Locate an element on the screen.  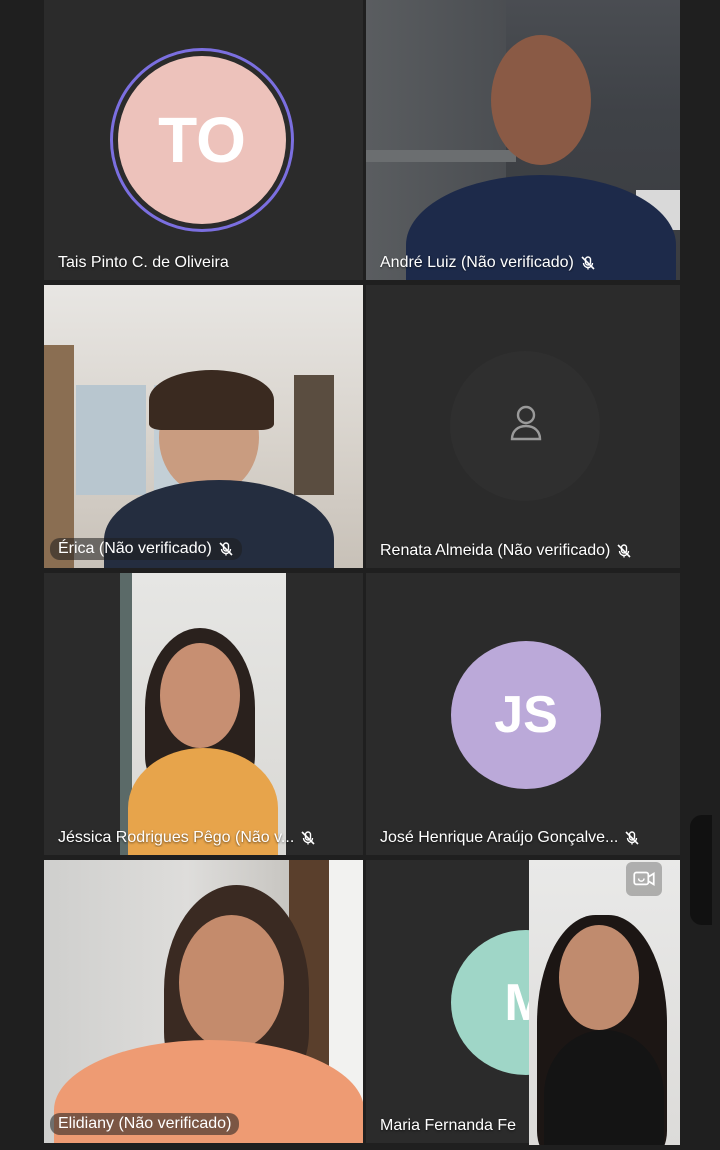
participant-tile-elidiany: Elidiany (Não verificado) is located at coordinates (203, 1001).